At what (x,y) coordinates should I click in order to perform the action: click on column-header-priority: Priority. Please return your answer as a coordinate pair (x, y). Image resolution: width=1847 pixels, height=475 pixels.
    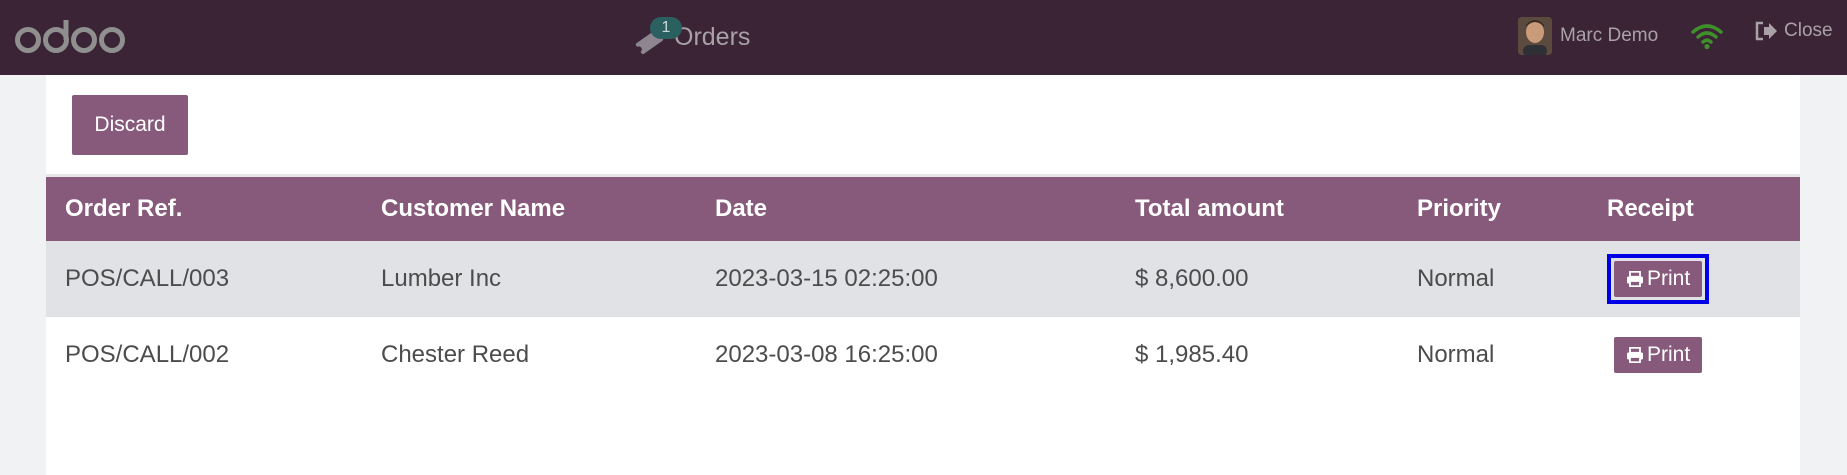
    Looking at the image, I should click on (1493, 209).